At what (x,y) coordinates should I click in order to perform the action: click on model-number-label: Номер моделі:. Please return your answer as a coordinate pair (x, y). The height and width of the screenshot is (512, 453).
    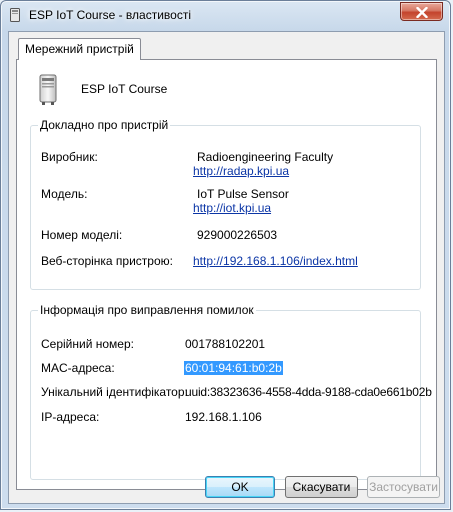
    Looking at the image, I should click on (82, 235).